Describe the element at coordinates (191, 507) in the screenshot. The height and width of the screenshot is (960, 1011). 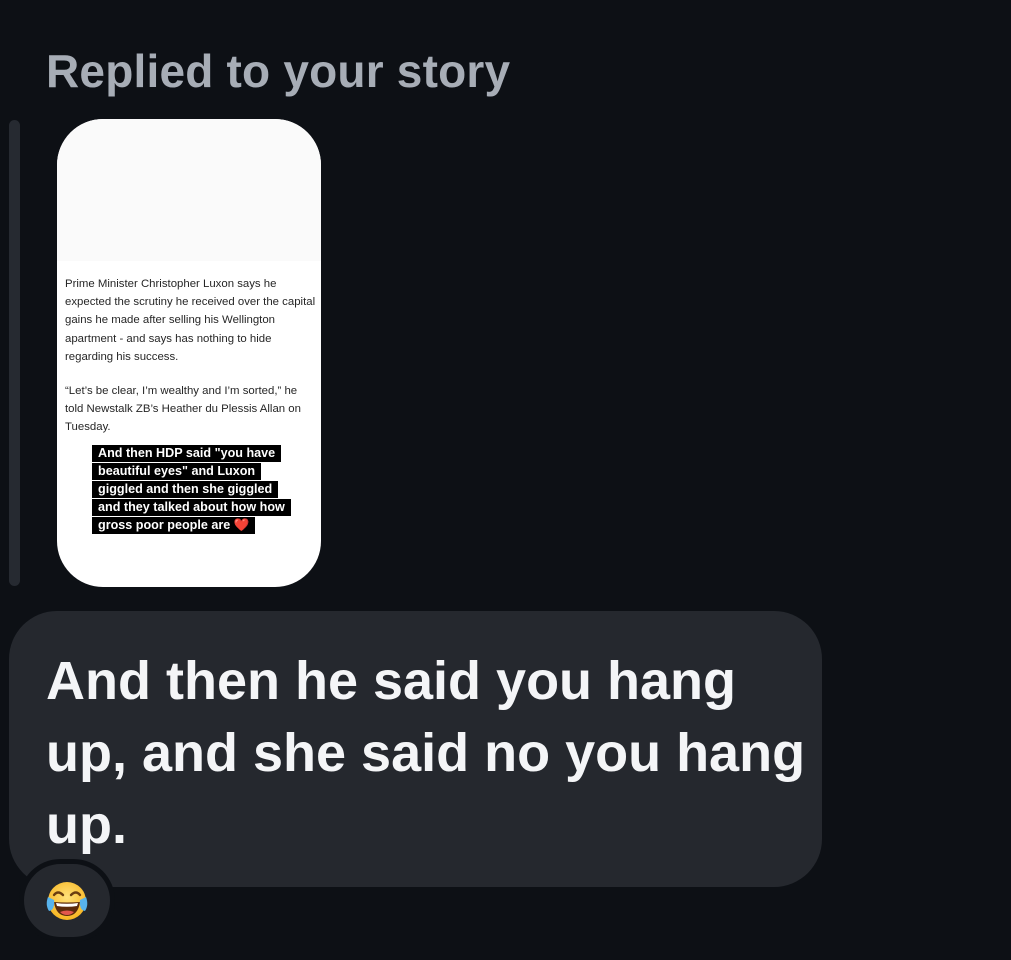
I see `sticker-line: and they talked about how how` at that location.